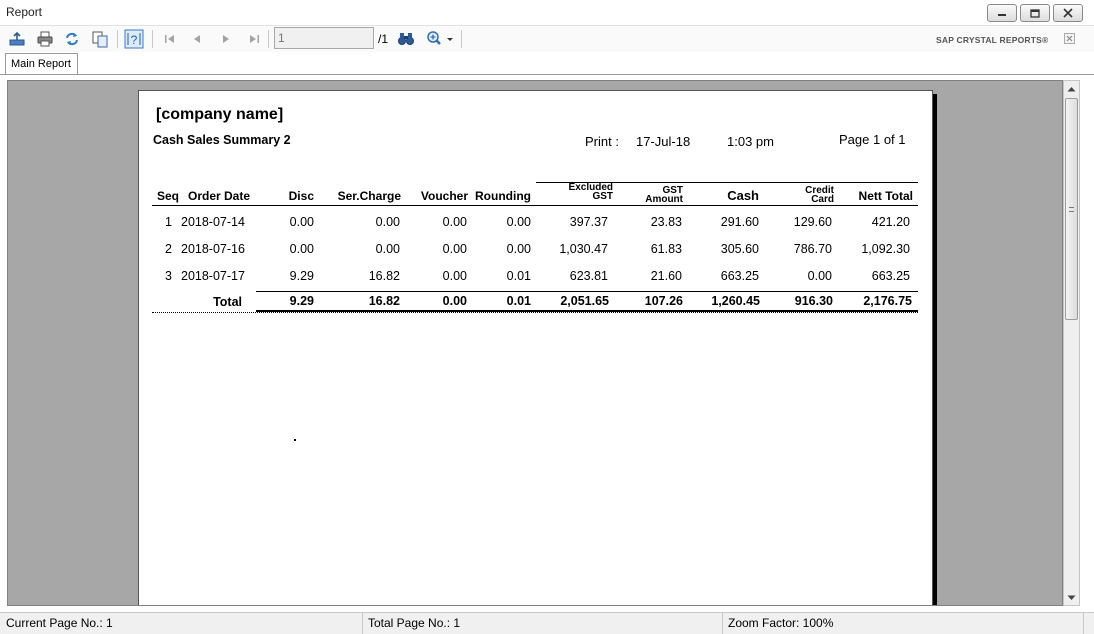 This screenshot has width=1094, height=634. What do you see at coordinates (819, 276) in the screenshot?
I see `cell-credit-card: 0.00` at bounding box center [819, 276].